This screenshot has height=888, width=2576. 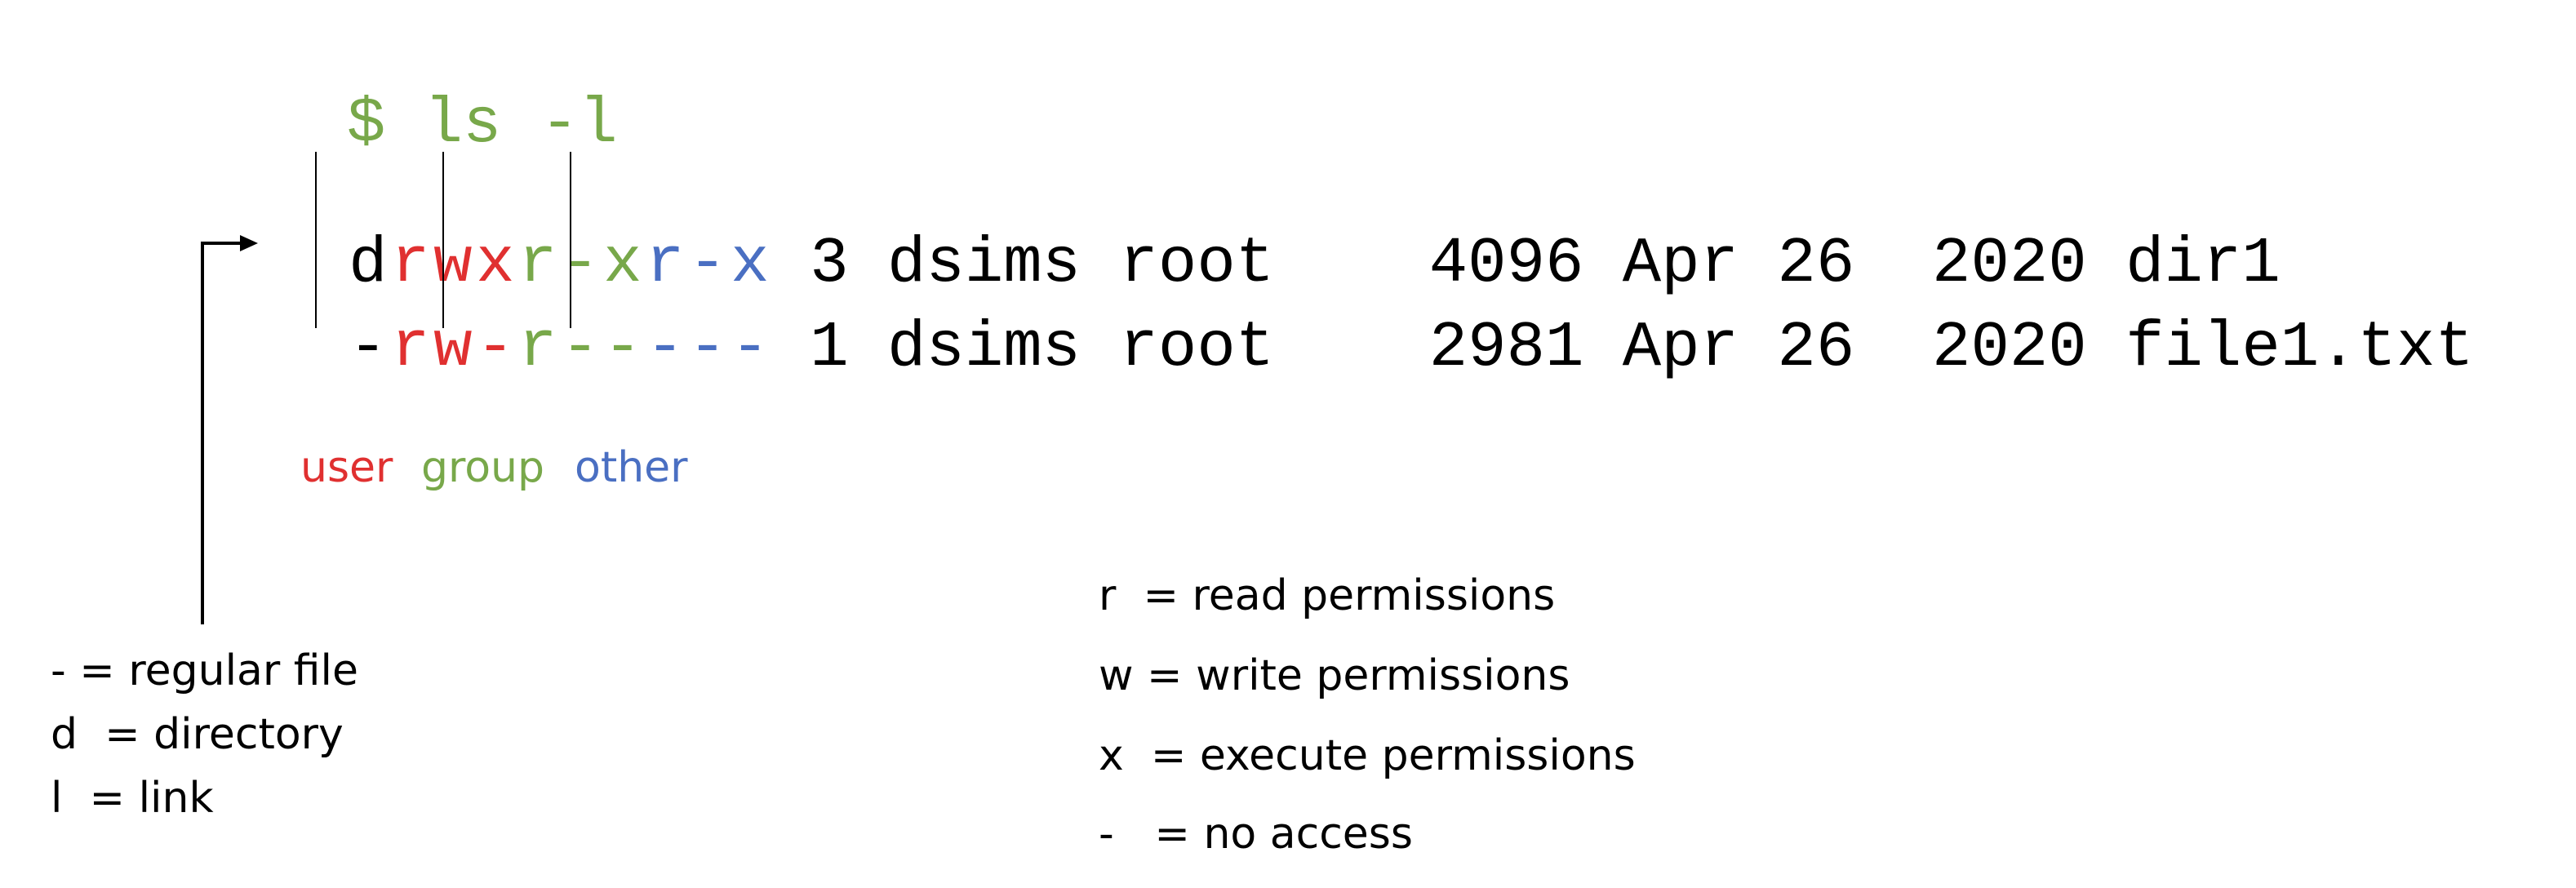 I want to click on legend-execute: x = execute permissions, so click(x=1367, y=755).